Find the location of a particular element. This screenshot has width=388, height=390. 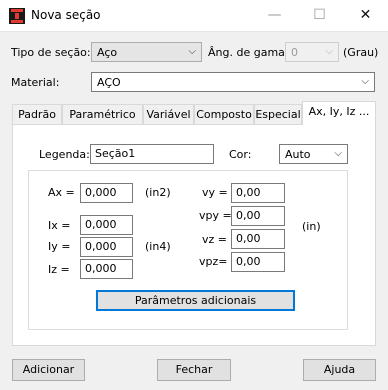

ix-input: 0,000 is located at coordinates (106, 225).